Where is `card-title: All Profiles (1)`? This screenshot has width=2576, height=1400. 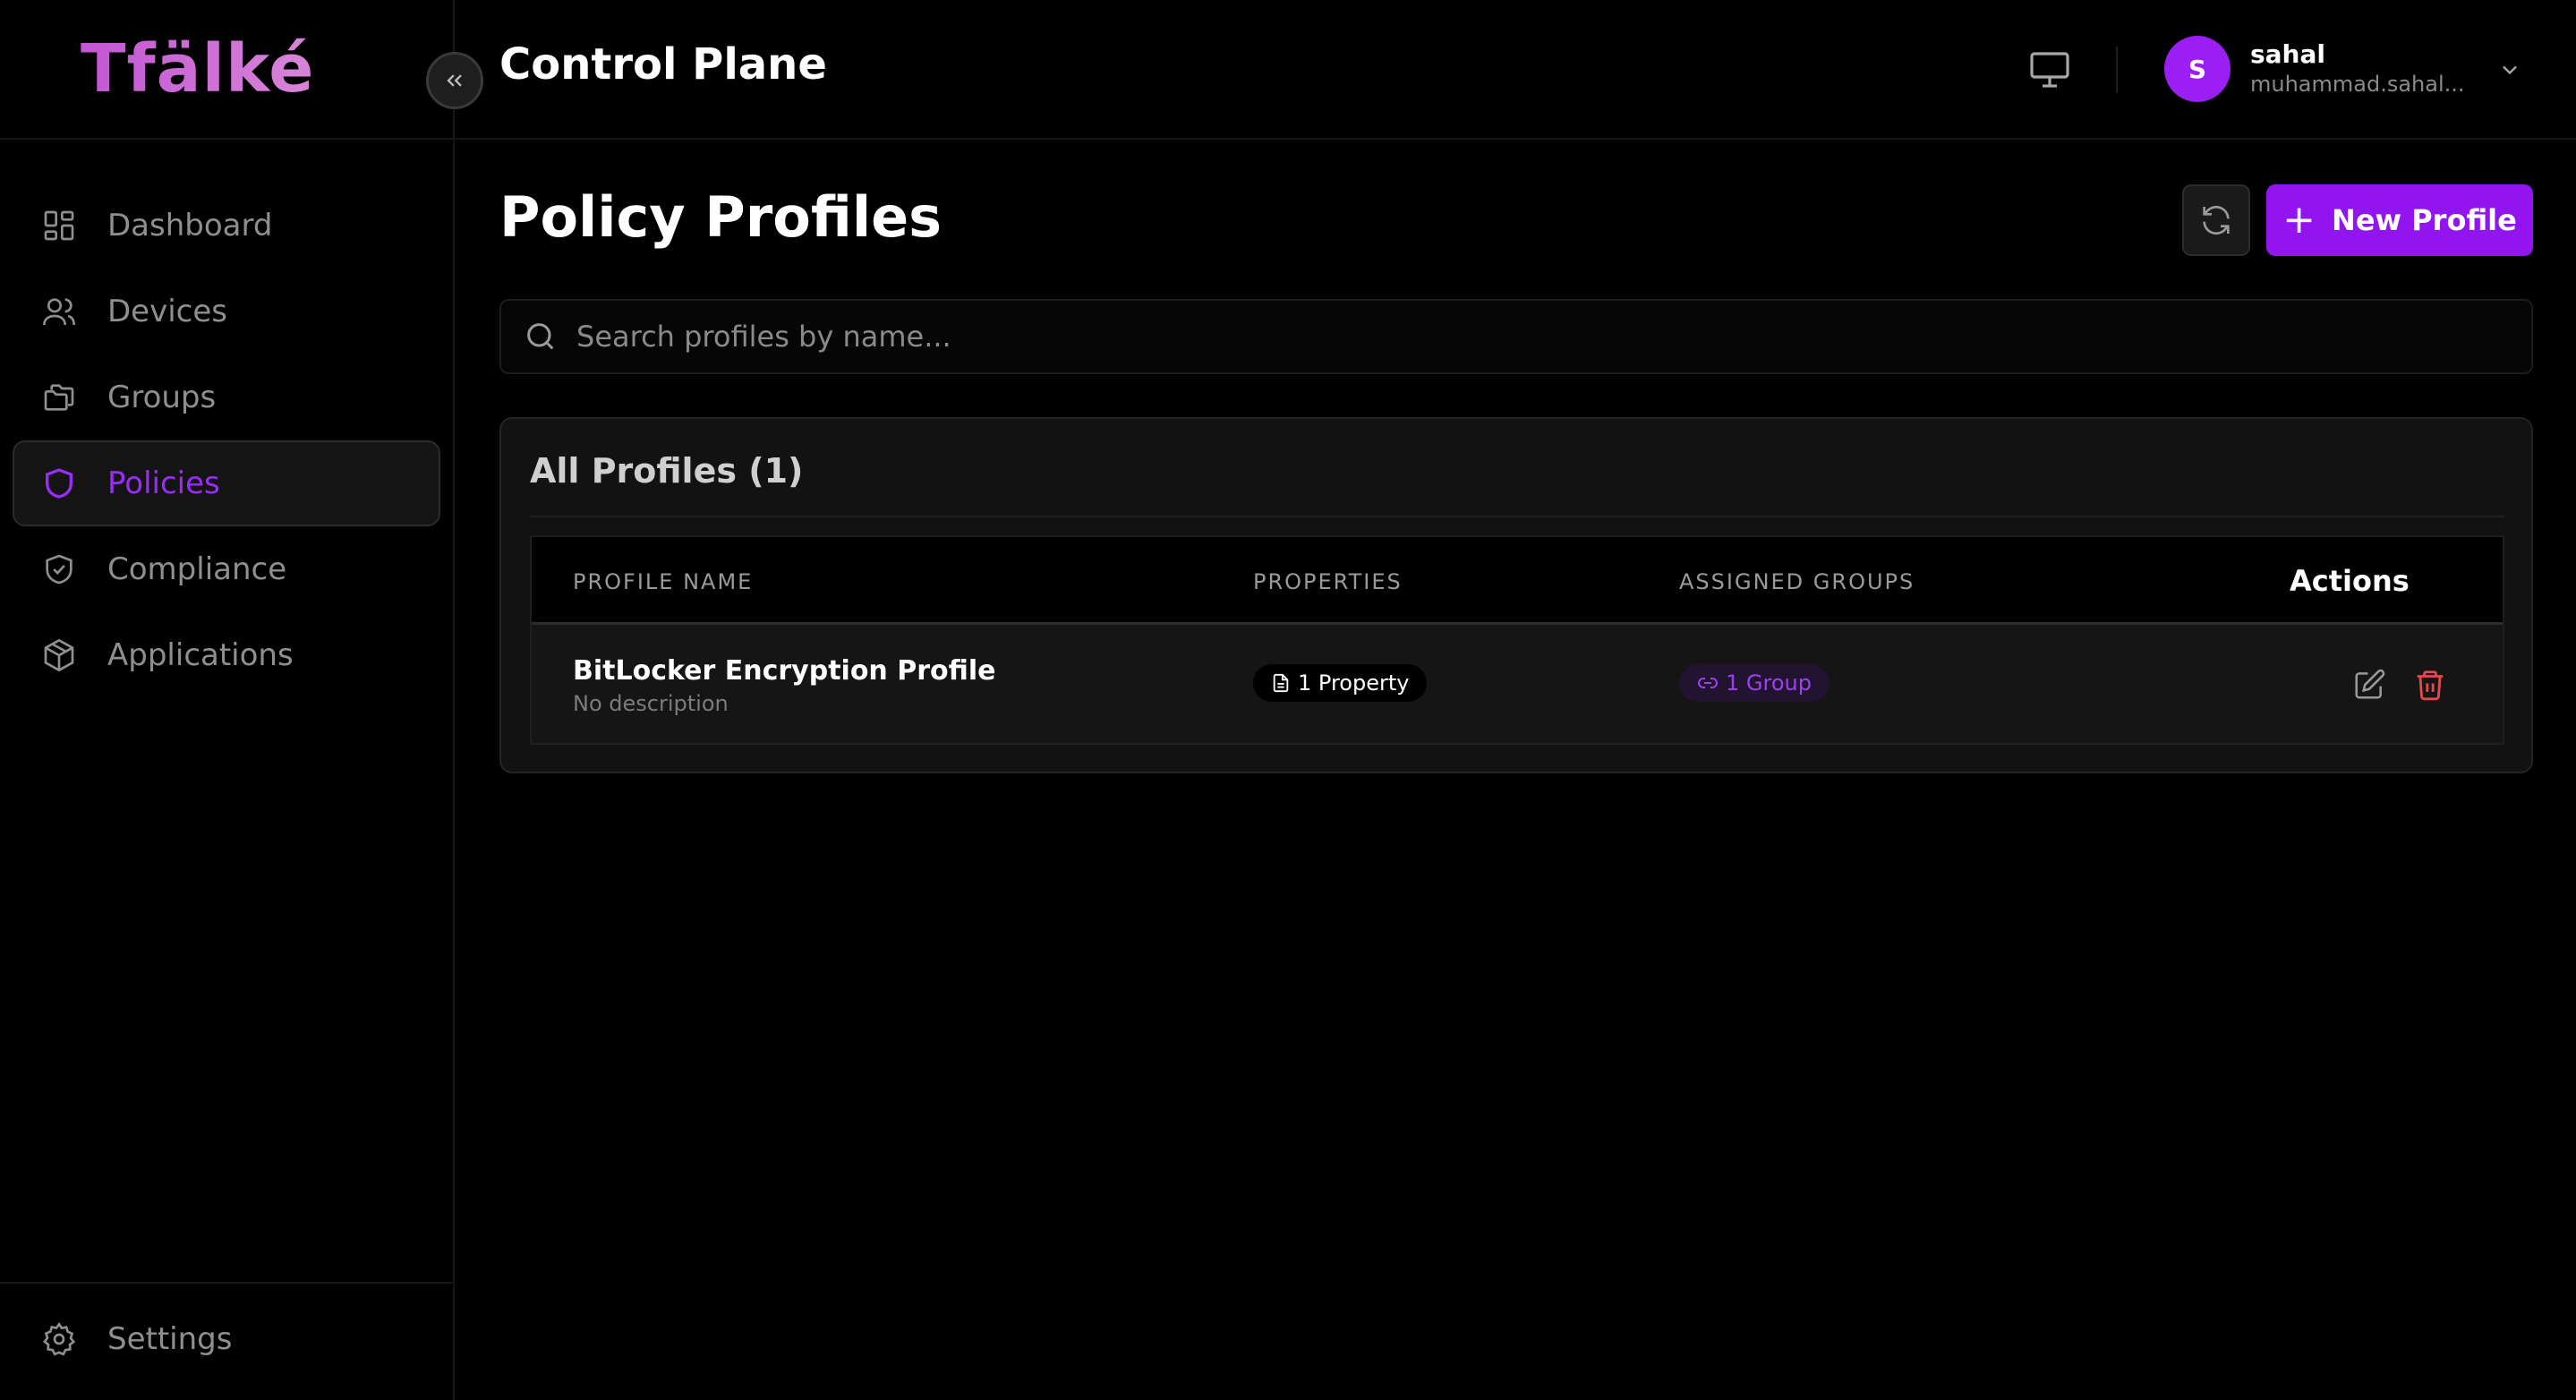
card-title: All Profiles (1) is located at coordinates (667, 471).